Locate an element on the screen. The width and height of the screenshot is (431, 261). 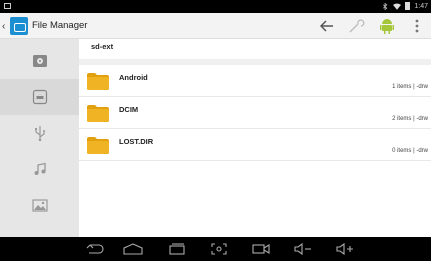
sidebar-item-usb is located at coordinates (39, 133).